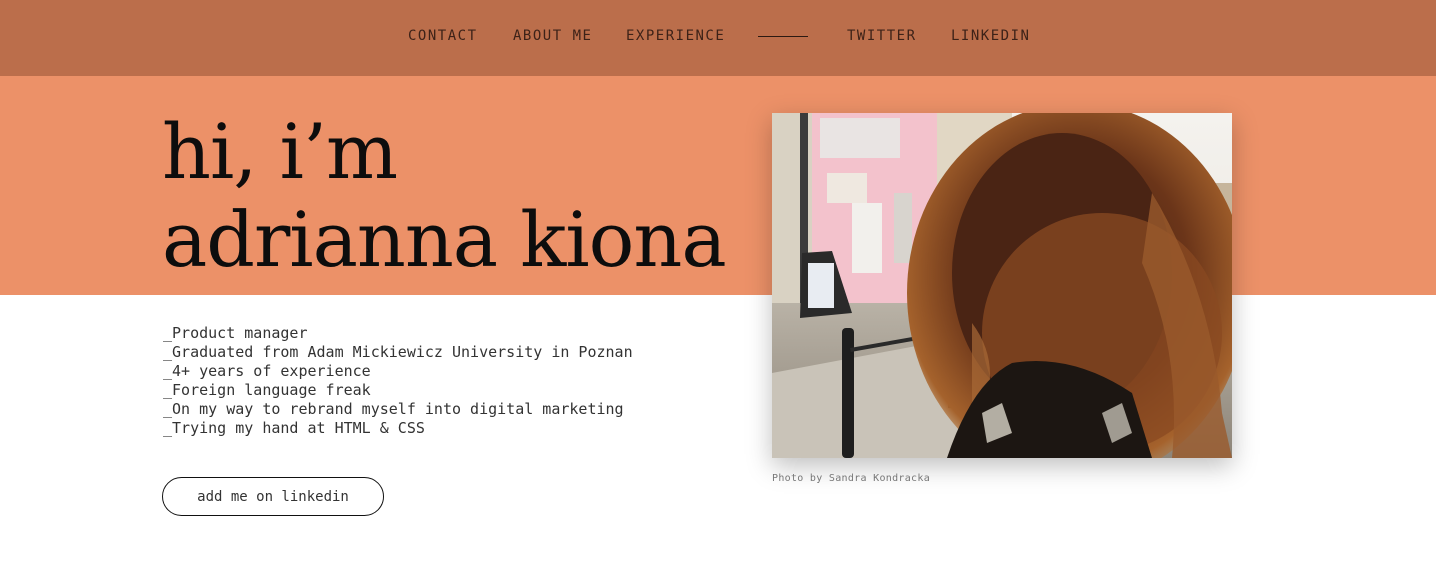 The image size is (1436, 584). I want to click on photo-caption: Photo by Sandra Kondracka, so click(851, 478).